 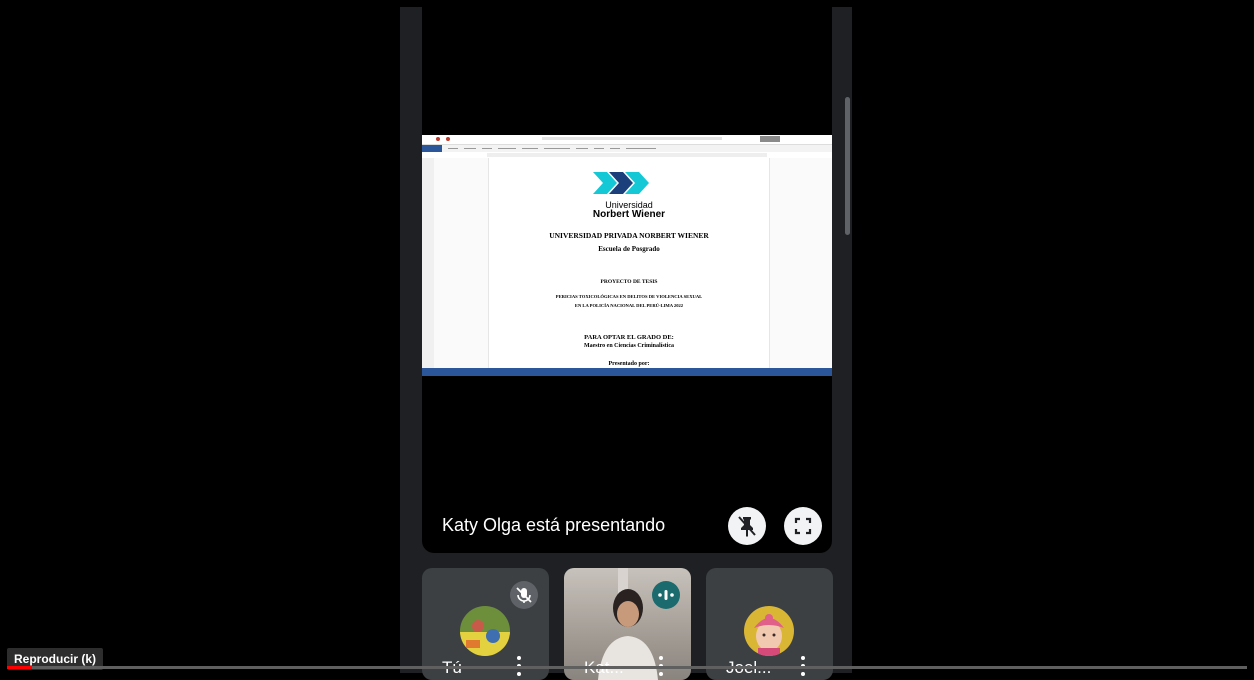 I want to click on doc-degree-label: PARA OPTAR EL GRADO DE:, so click(x=629, y=337).